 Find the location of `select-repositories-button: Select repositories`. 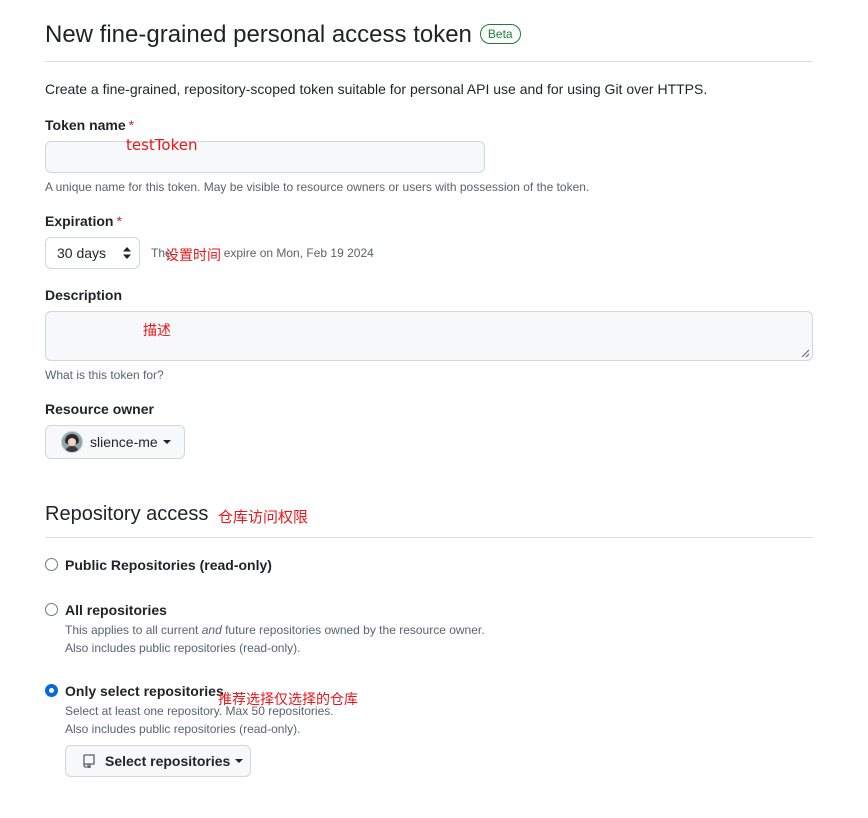

select-repositories-button: Select repositories is located at coordinates (158, 761).